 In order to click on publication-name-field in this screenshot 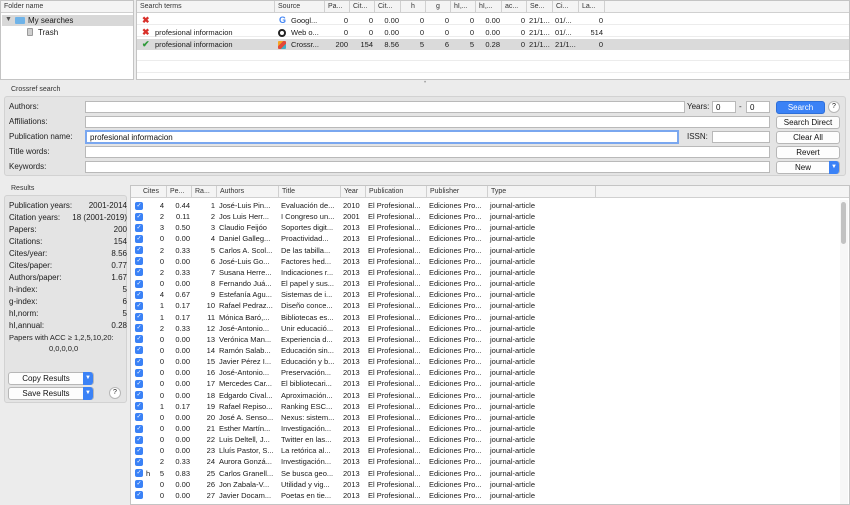, I will do `click(382, 137)`.